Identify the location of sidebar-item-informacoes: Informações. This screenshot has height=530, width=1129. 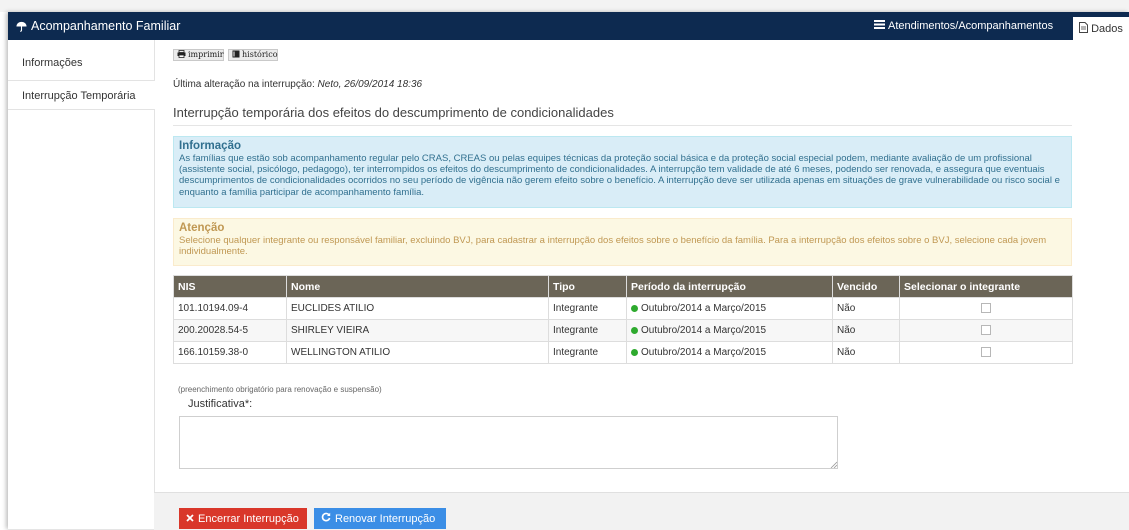
(81, 63).